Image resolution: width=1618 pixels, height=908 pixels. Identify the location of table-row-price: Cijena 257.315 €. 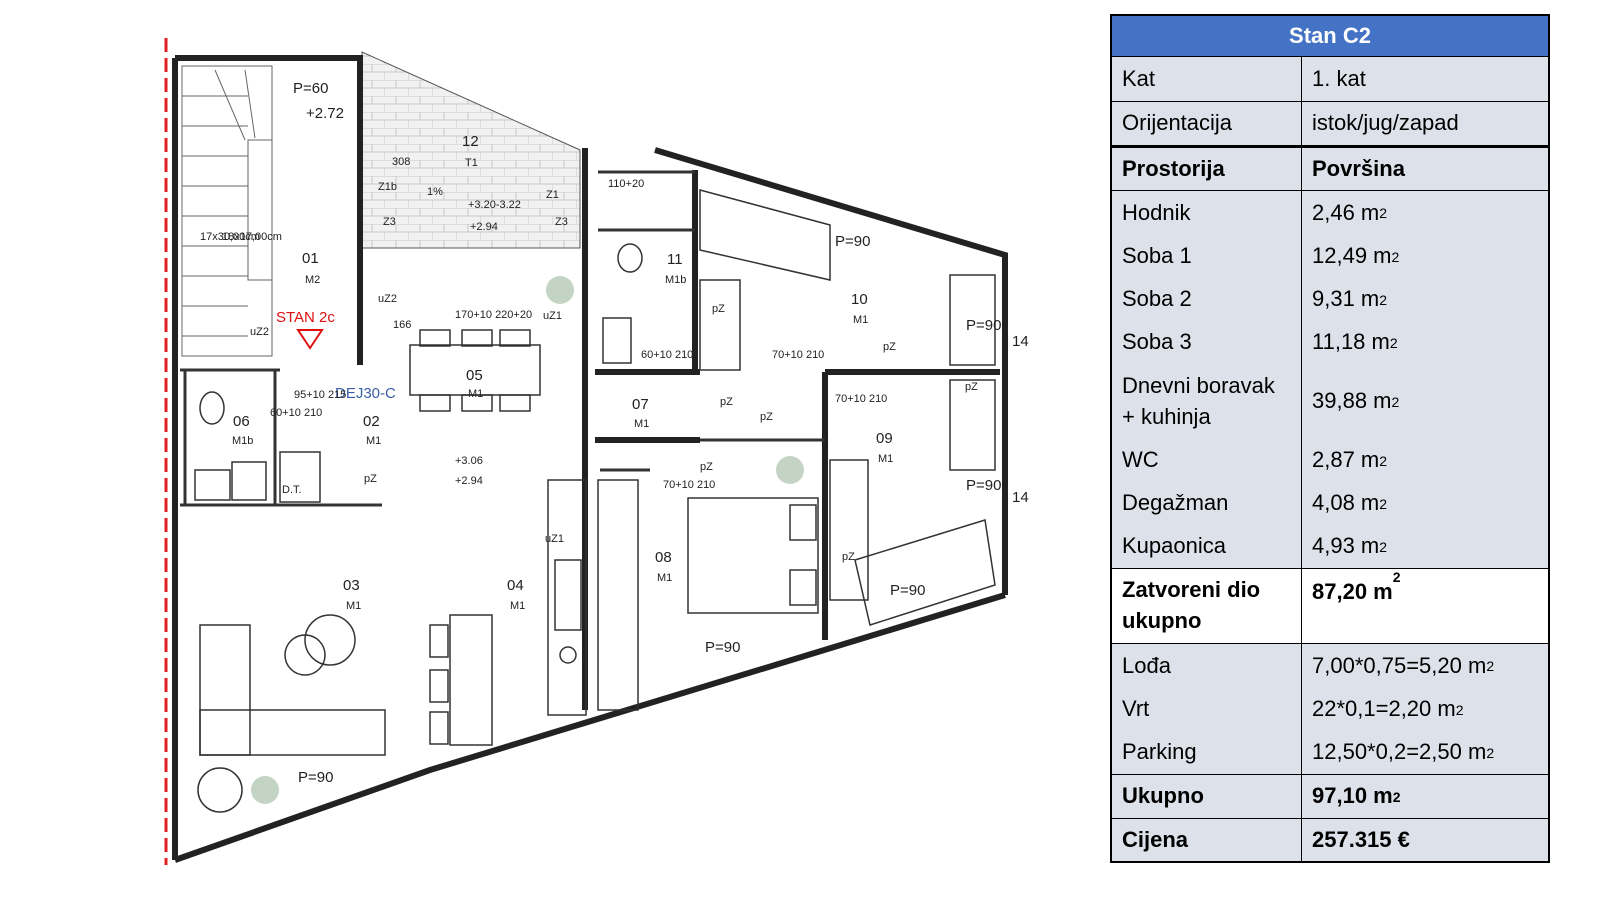
(1330, 840).